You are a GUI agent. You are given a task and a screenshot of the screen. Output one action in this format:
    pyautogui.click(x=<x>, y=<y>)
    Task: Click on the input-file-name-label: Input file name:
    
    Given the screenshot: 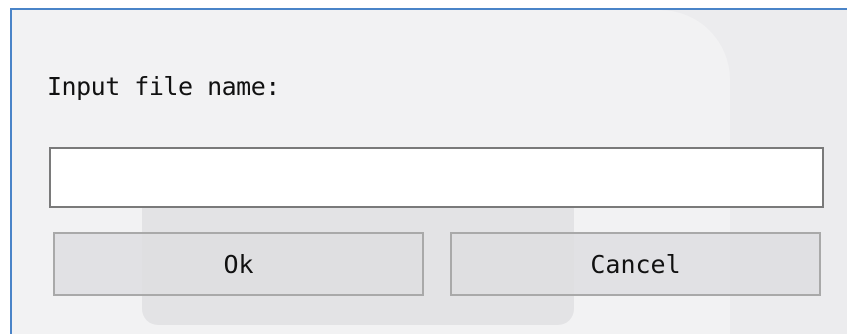 What is the action you would take?
    pyautogui.click(x=163, y=86)
    